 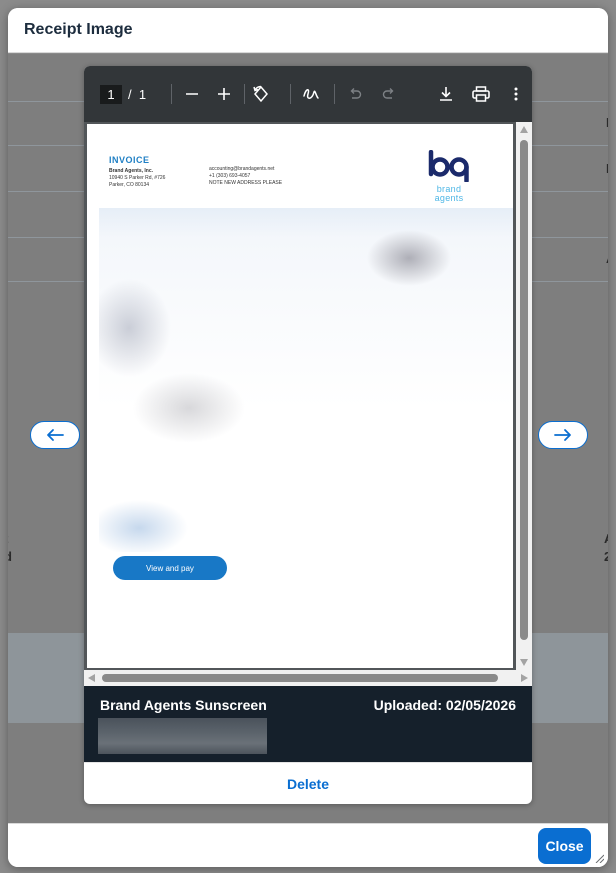 I want to click on horizontal-scroll-thumb, so click(x=300, y=678).